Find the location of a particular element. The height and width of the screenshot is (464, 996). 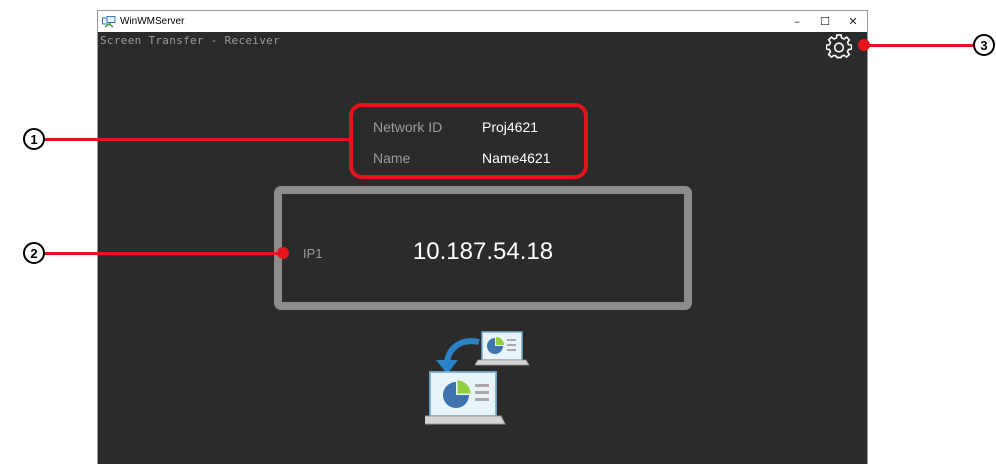

window-title: WinWMServer is located at coordinates (152, 21).